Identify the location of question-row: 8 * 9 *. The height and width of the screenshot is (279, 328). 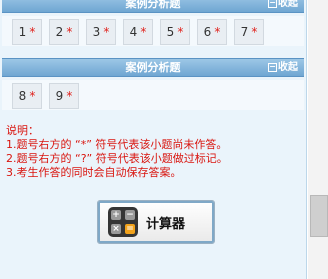
(153, 95).